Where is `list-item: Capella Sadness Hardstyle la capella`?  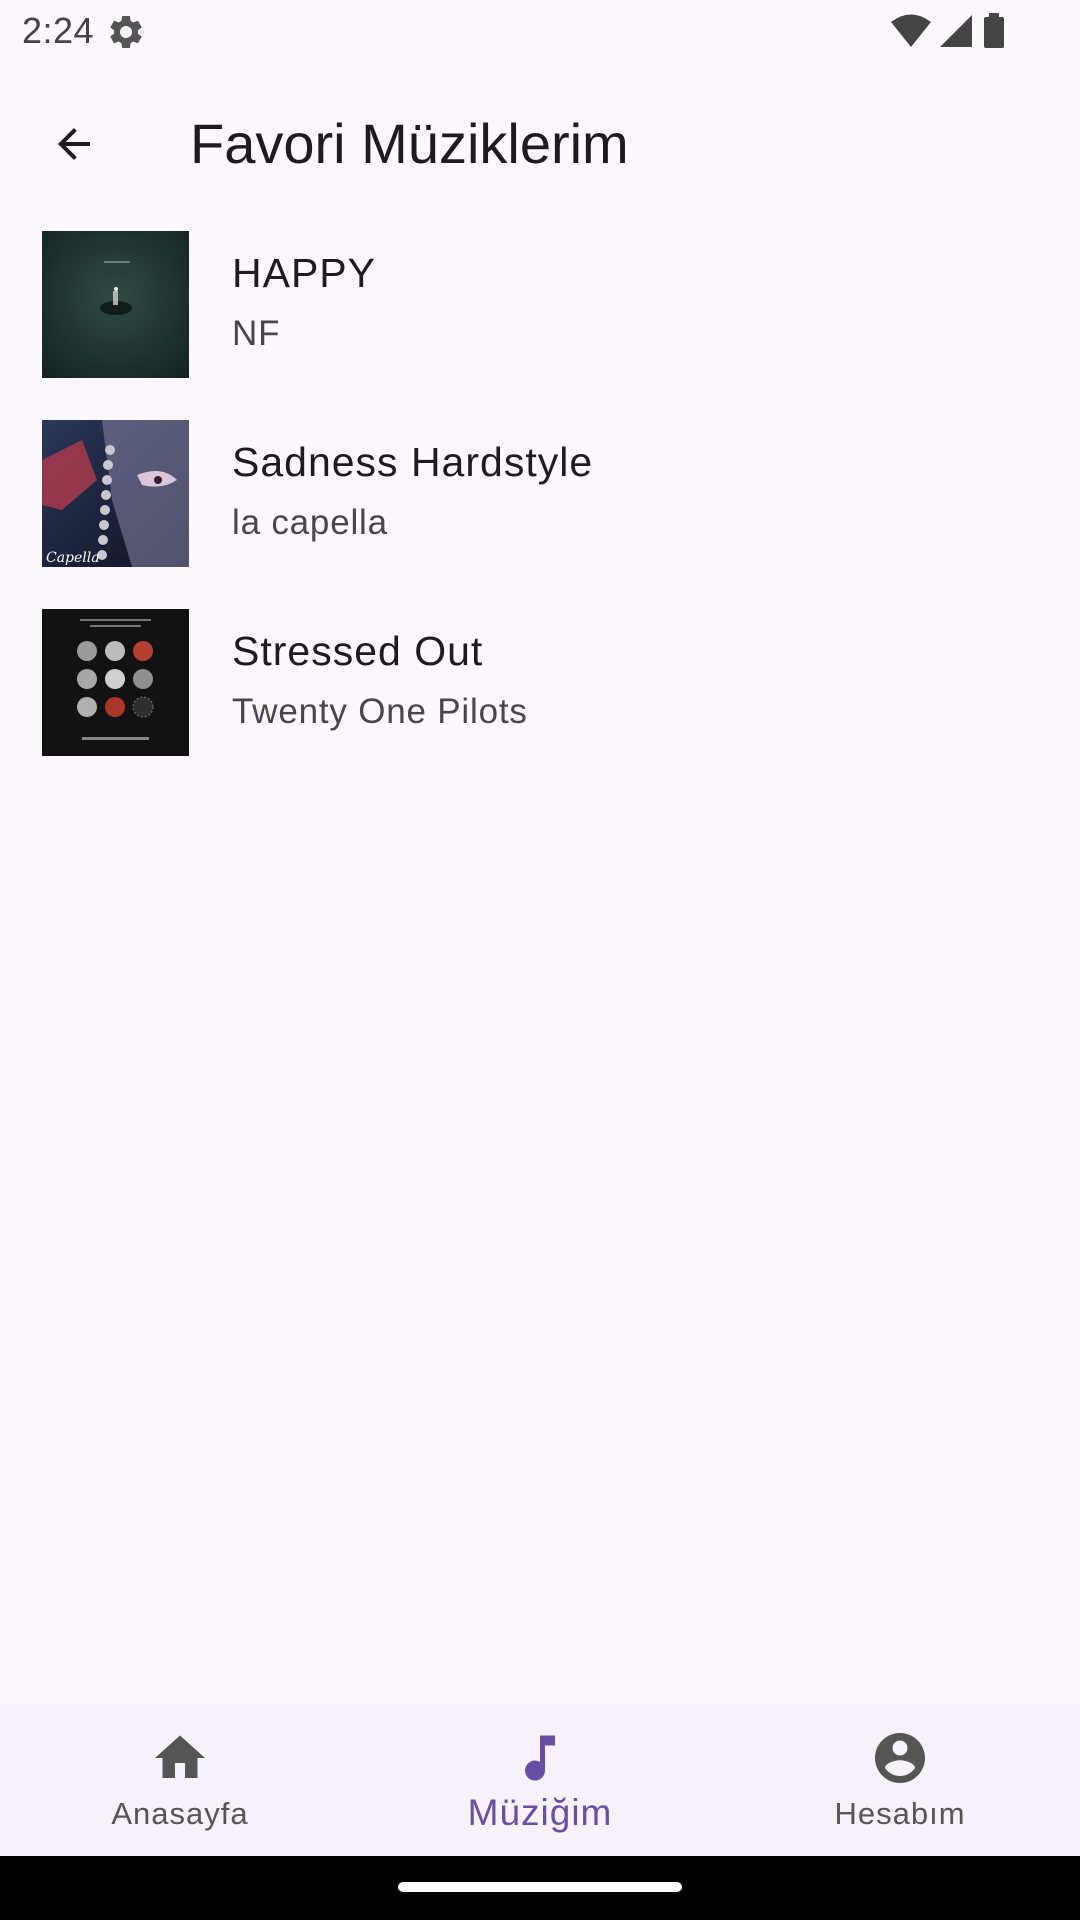
list-item: Capella Sadness Hardstyle la capella is located at coordinates (540, 501).